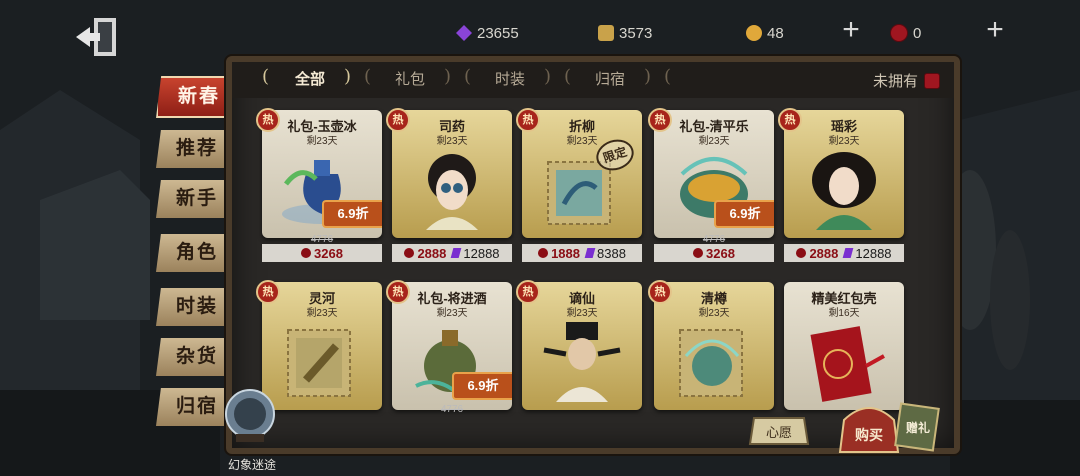 This screenshot has width=1080, height=476. I want to click on not-owned-label: 未拥有, so click(895, 81).